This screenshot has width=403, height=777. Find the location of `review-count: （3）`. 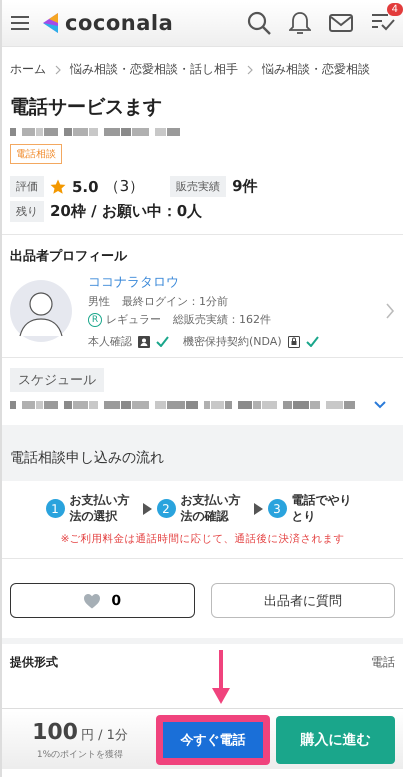

review-count: （3） is located at coordinates (124, 186).